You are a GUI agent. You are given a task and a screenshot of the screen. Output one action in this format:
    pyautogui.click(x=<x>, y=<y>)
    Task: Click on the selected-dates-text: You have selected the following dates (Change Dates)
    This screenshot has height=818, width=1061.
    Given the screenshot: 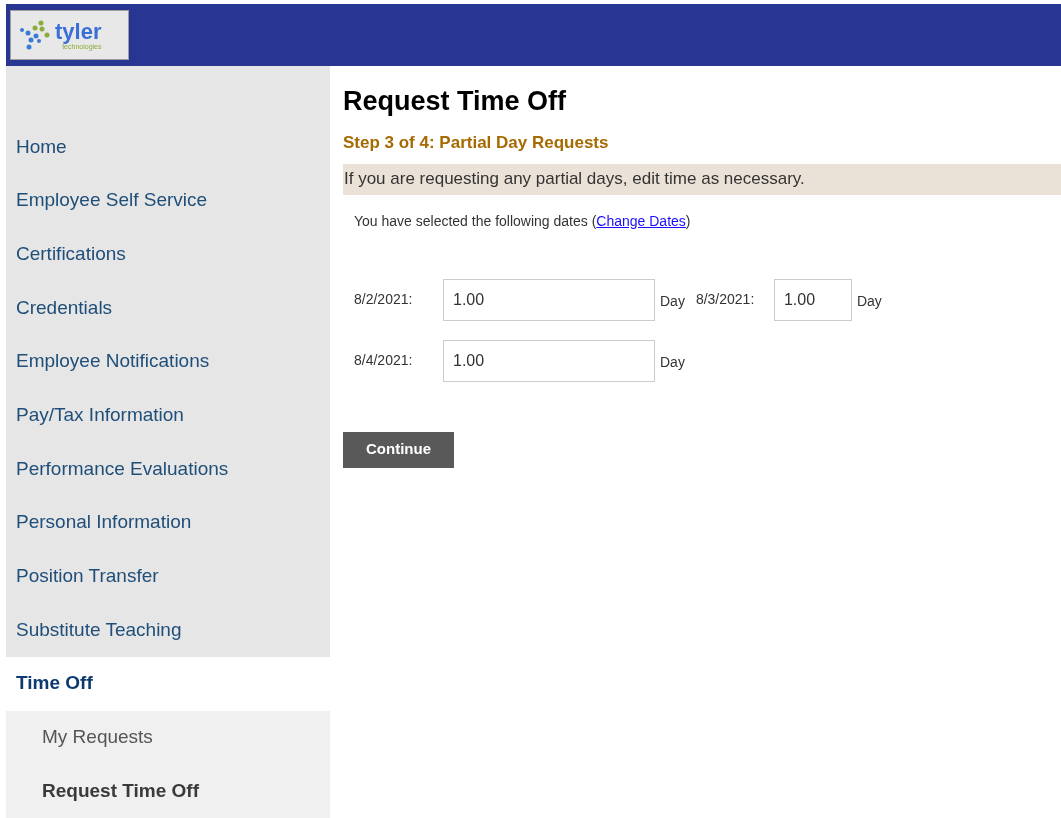 What is the action you would take?
    pyautogui.click(x=523, y=221)
    